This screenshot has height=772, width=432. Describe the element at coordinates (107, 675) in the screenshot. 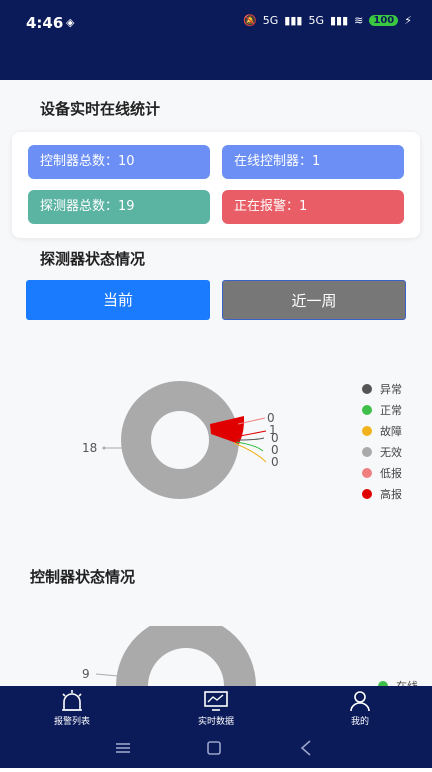

I see `controller-label-line` at that location.